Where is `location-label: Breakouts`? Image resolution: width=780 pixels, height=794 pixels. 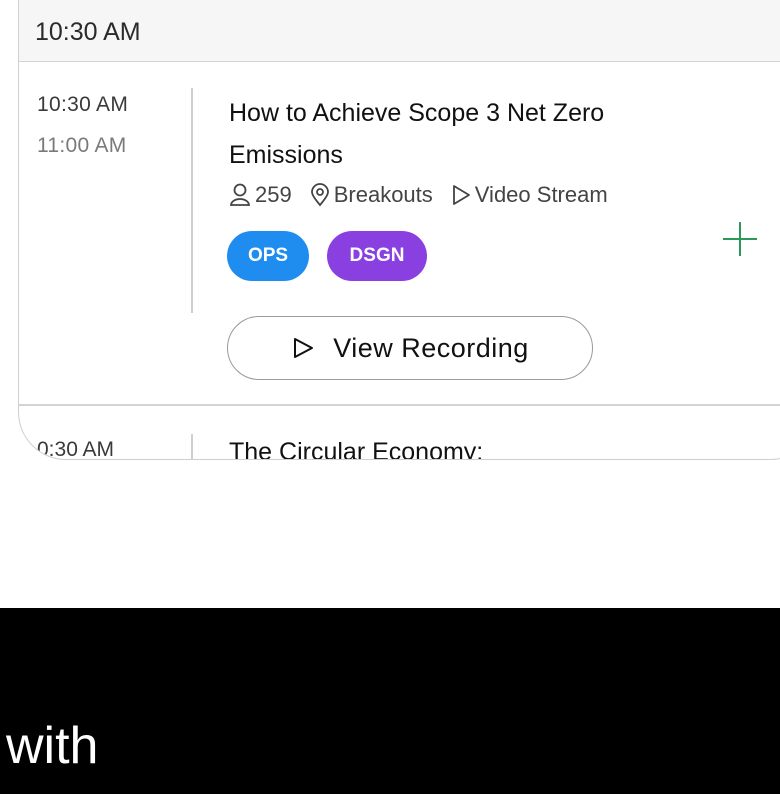
location-label: Breakouts is located at coordinates (383, 194).